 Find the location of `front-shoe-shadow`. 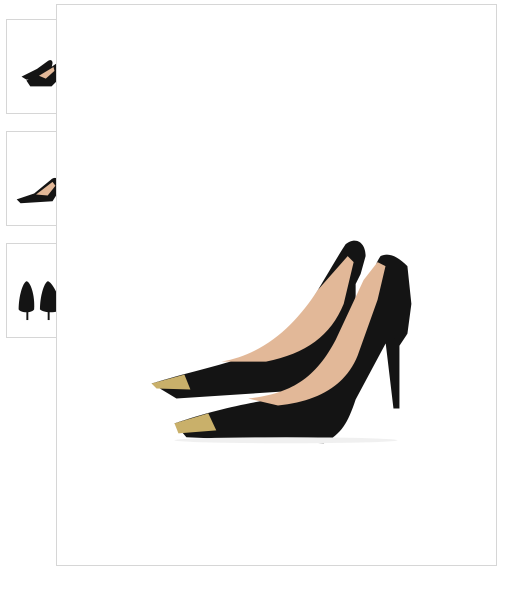

front-shoe-shadow is located at coordinates (286, 440).